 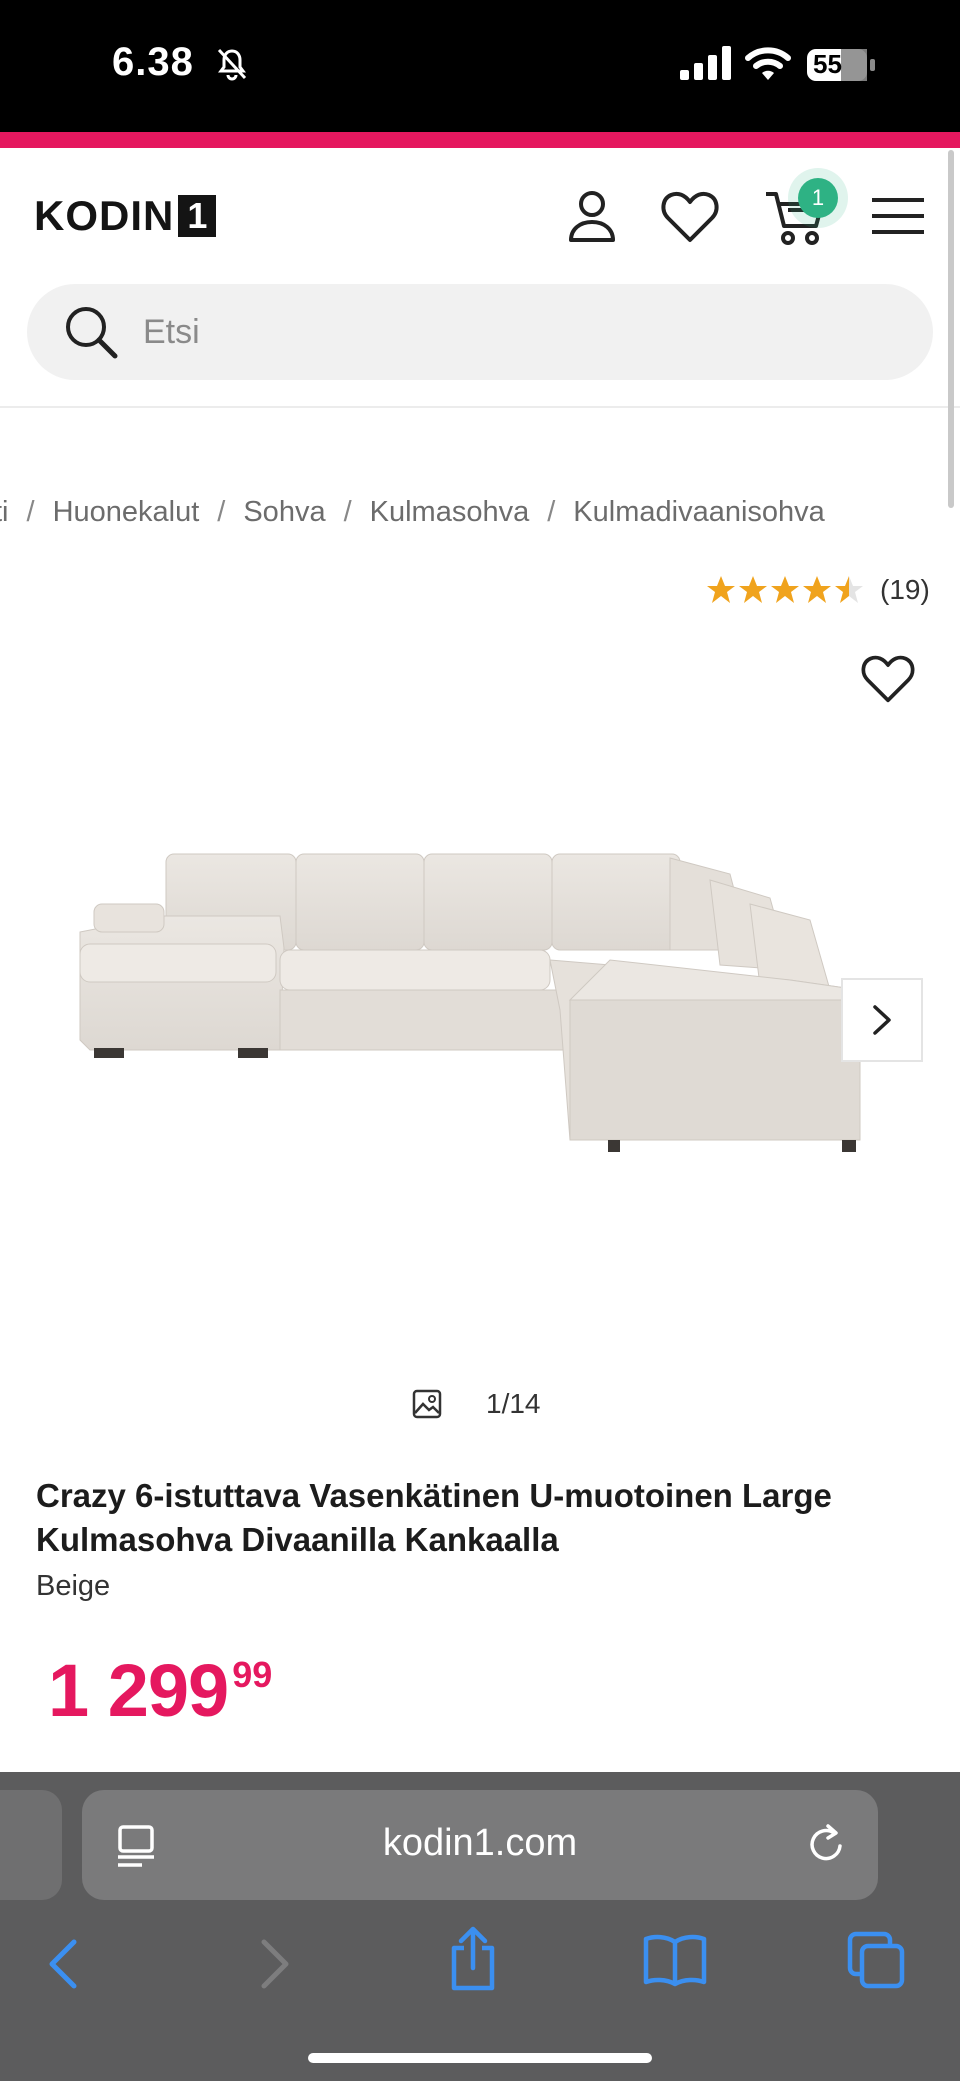 What do you see at coordinates (197, 216) in the screenshot?
I see `logo-number: 1` at bounding box center [197, 216].